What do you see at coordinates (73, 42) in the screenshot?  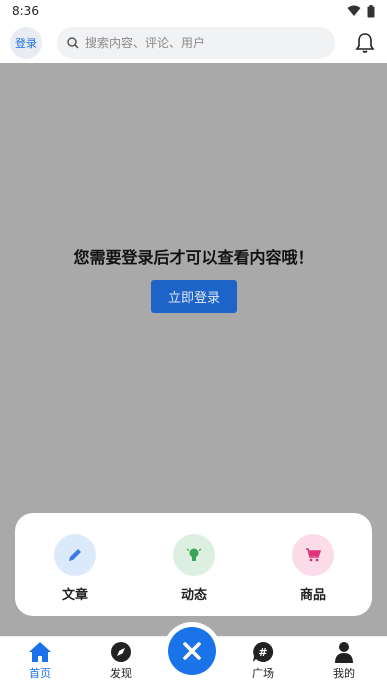 I see `search-icon` at bounding box center [73, 42].